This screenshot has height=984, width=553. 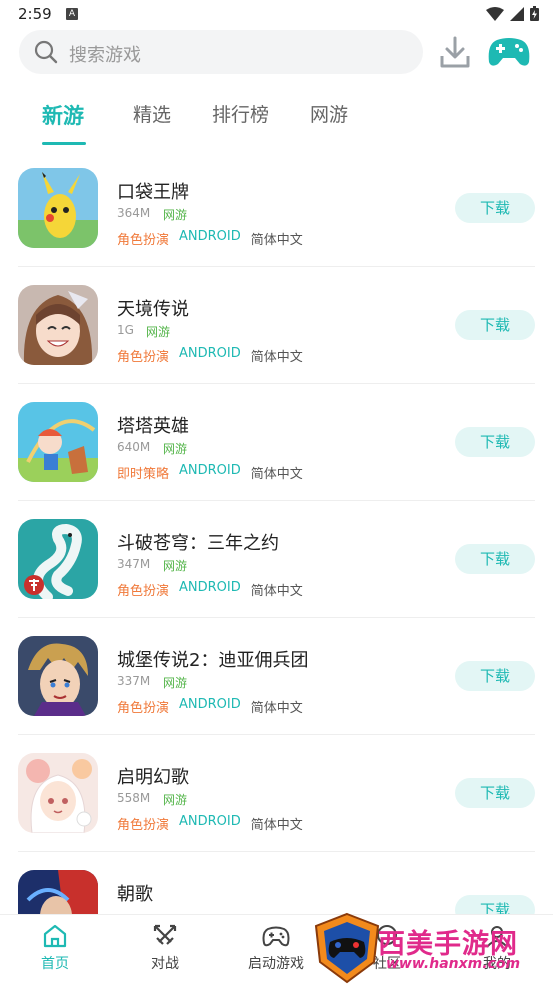 What do you see at coordinates (134, 681) in the screenshot?
I see `game-size: 337M` at bounding box center [134, 681].